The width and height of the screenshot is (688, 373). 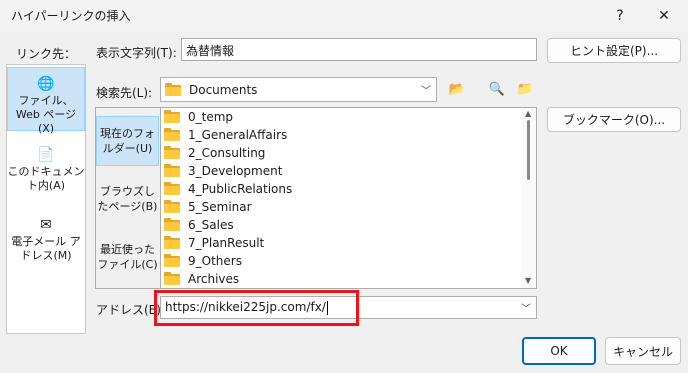 I want to click on look-in-value: Documents, so click(x=223, y=89).